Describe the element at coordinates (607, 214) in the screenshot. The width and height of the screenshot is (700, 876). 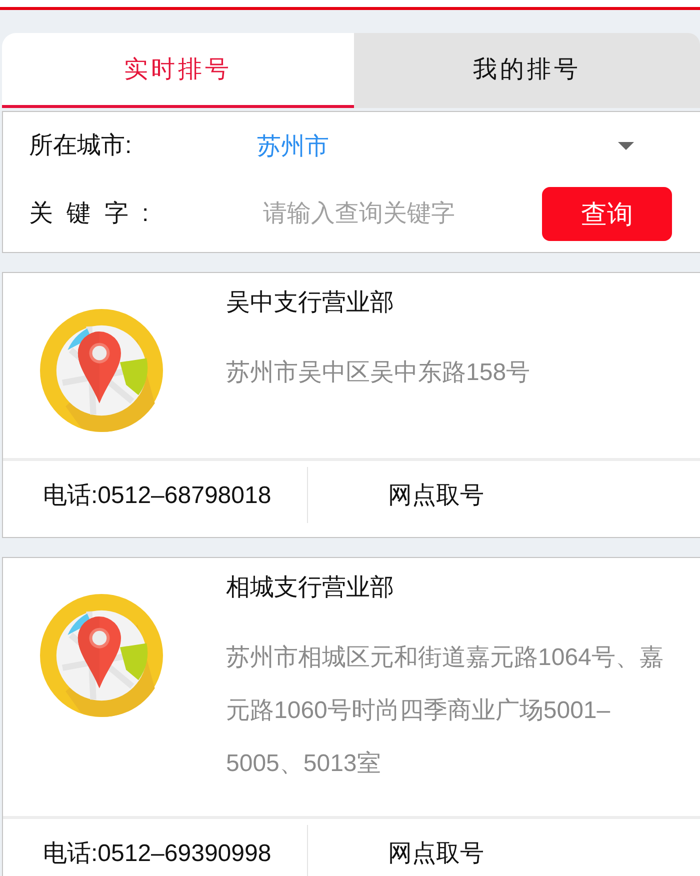
I see `query-button: 查询` at that location.